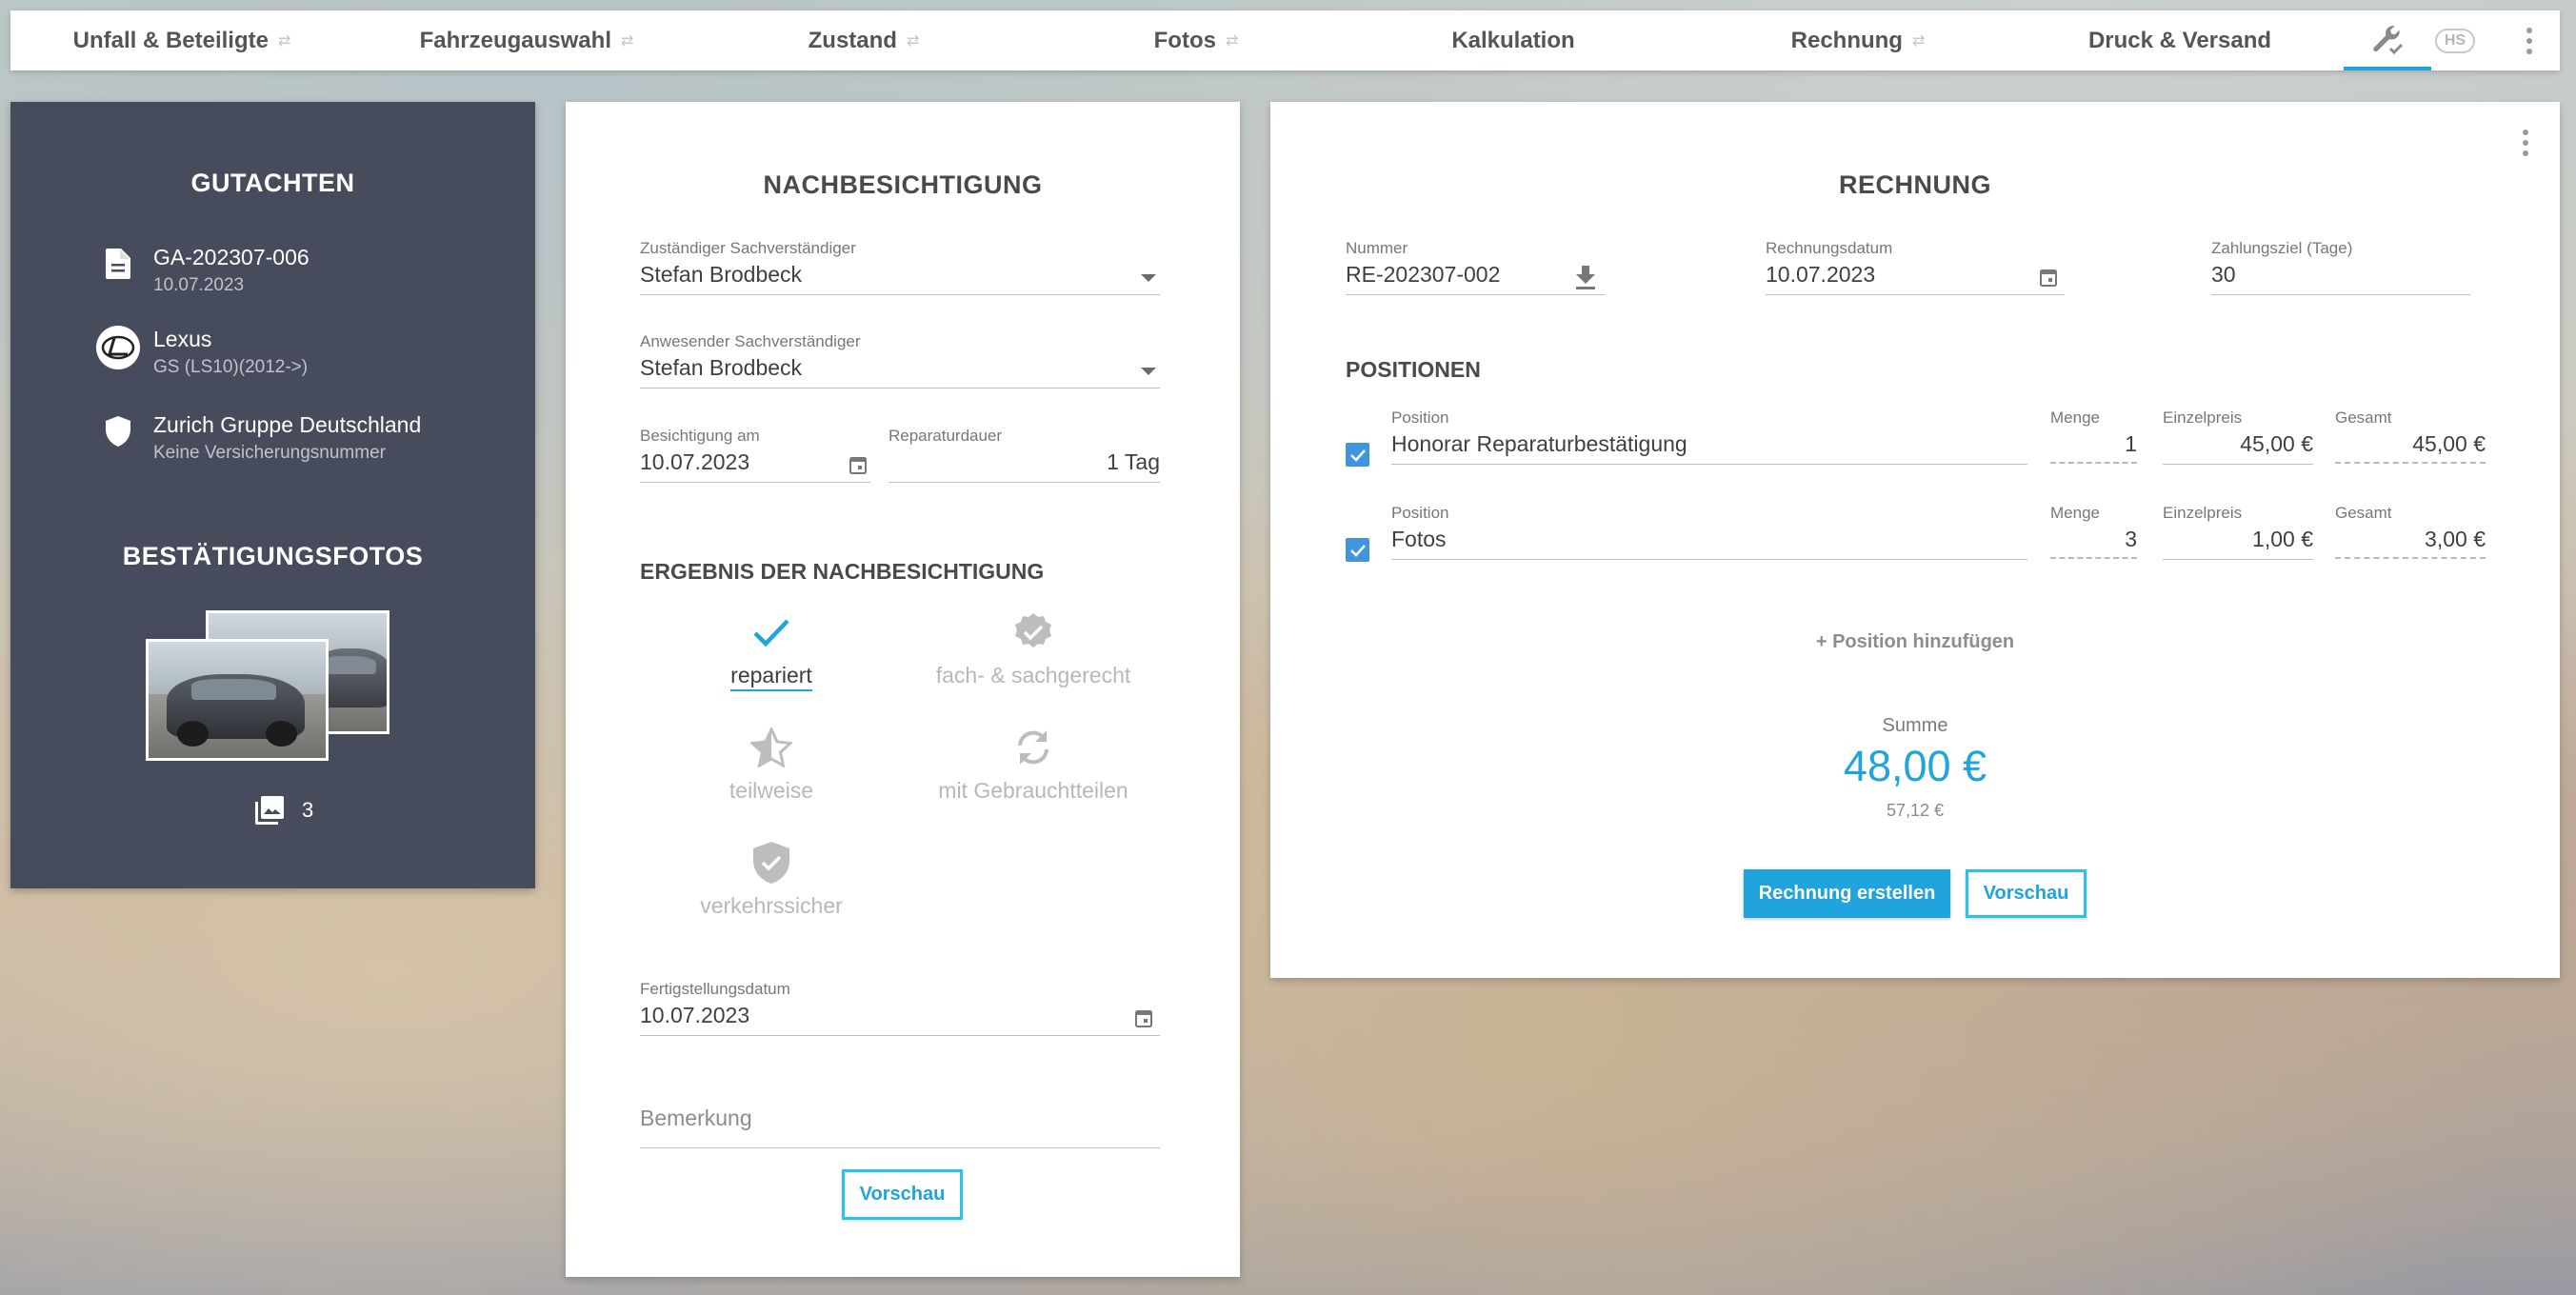 The image size is (2576, 1295). I want to click on position-total-field: Gesamt 3,00 €, so click(2410, 531).